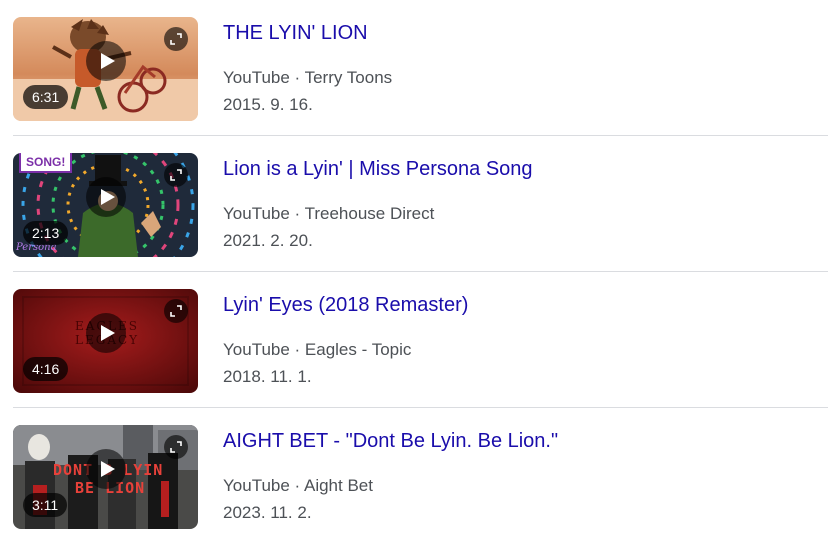 The image size is (837, 560). Describe the element at coordinates (46, 163) in the screenshot. I see `song-badge: SONG!` at that location.